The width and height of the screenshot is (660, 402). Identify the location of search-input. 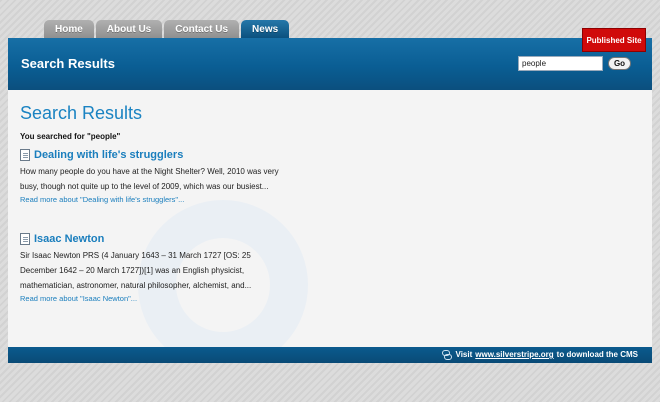
(560, 63).